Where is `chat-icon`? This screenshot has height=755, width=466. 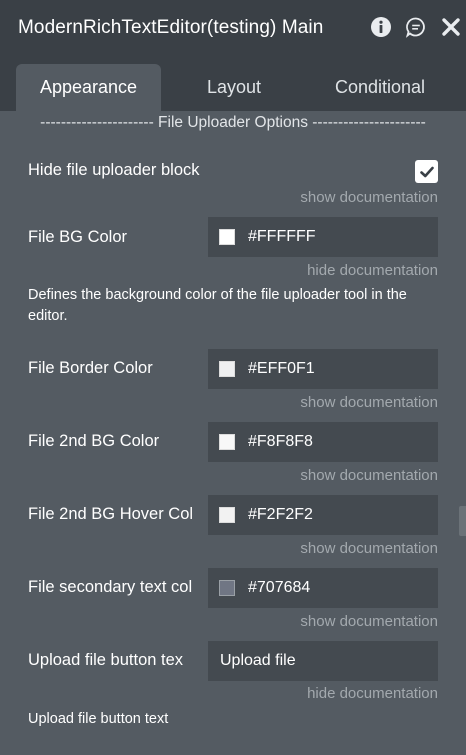
chat-icon is located at coordinates (416, 27).